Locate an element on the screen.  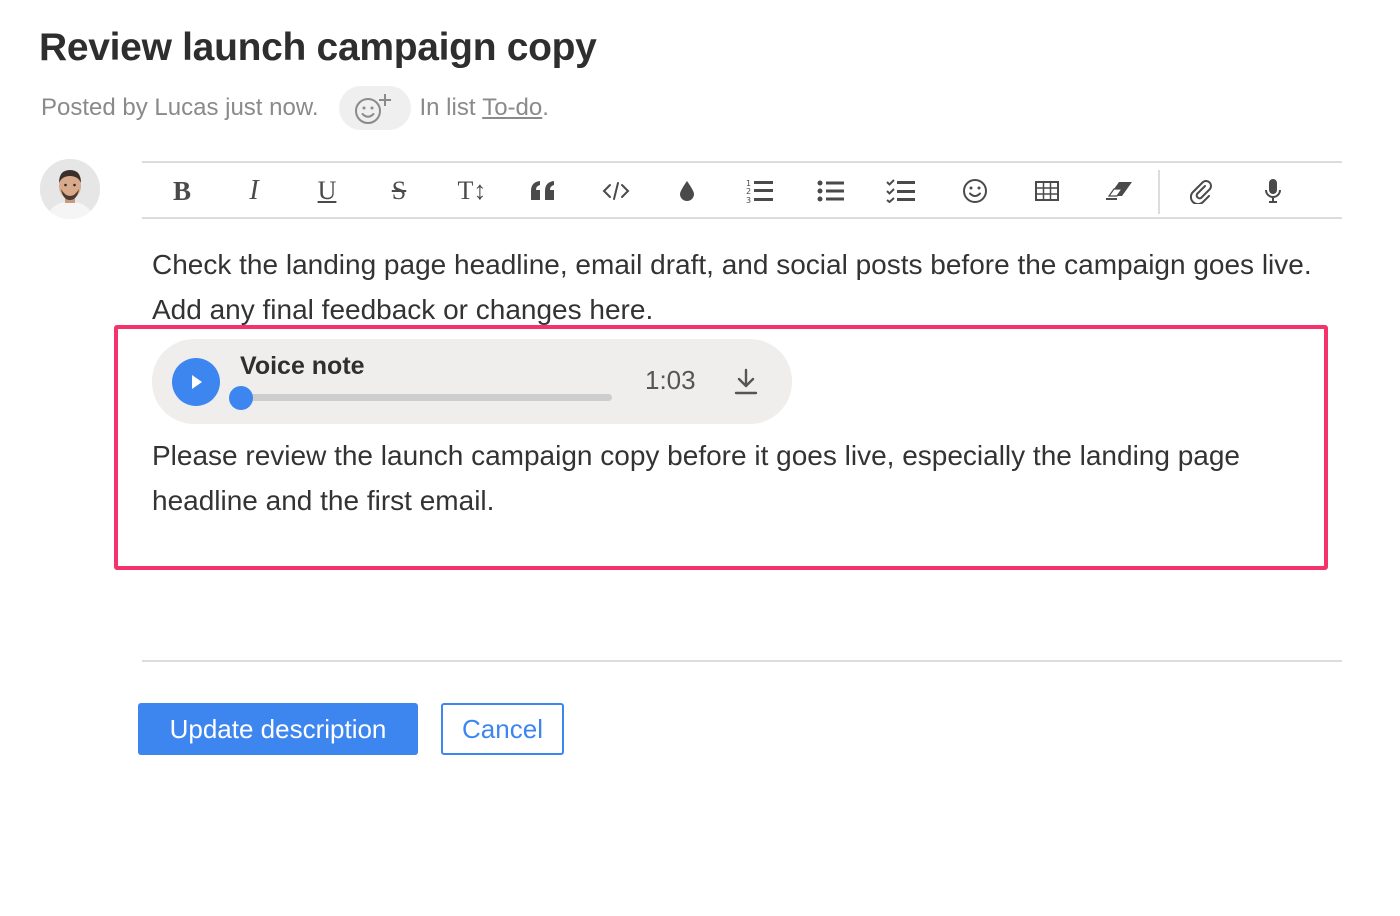
code-button is located at coordinates (616, 191).